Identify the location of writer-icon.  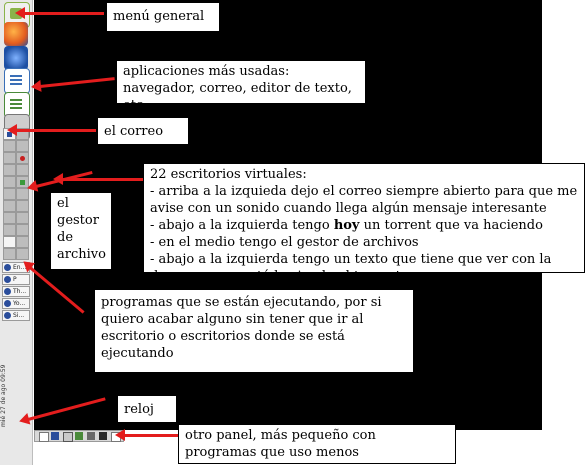
(17, 81).